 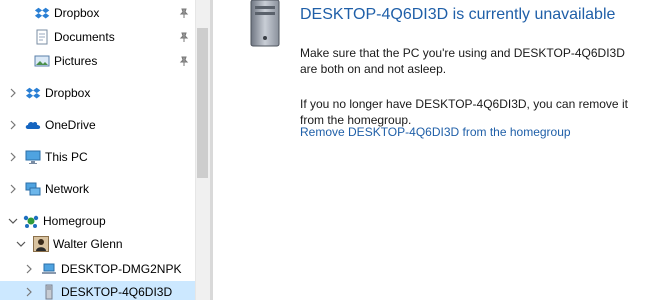 What do you see at coordinates (33, 157) in the screenshot?
I see `monitor-icon` at bounding box center [33, 157].